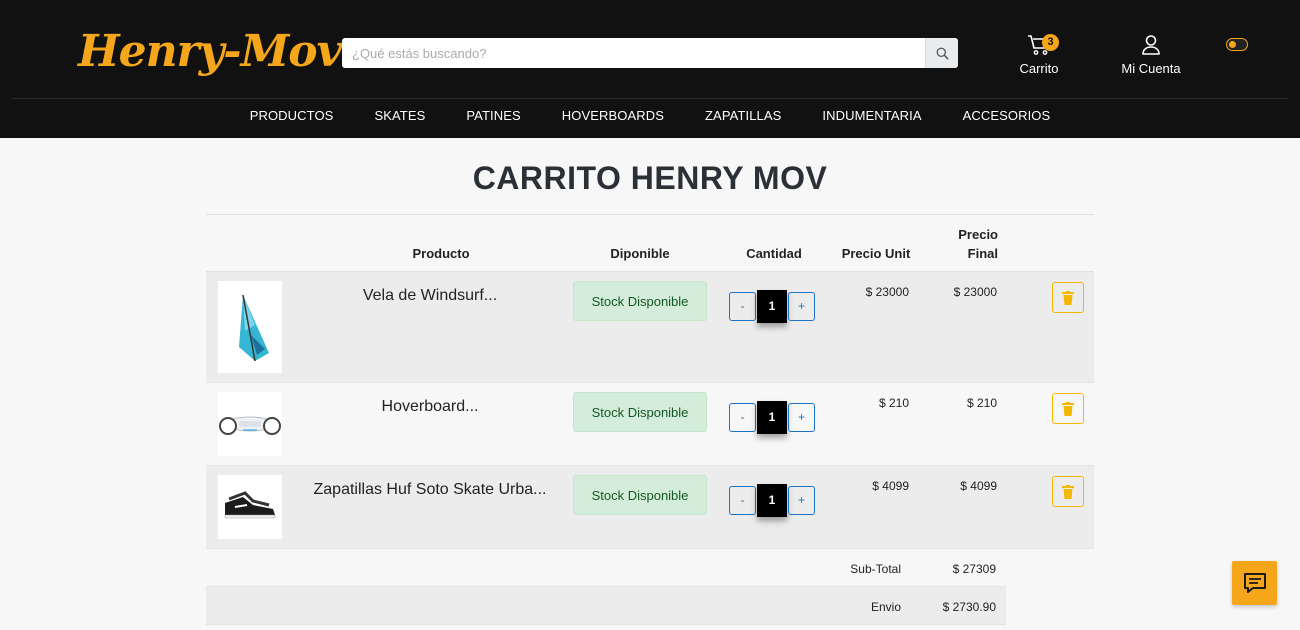  I want to click on unit-price: $ 23000, so click(887, 292).